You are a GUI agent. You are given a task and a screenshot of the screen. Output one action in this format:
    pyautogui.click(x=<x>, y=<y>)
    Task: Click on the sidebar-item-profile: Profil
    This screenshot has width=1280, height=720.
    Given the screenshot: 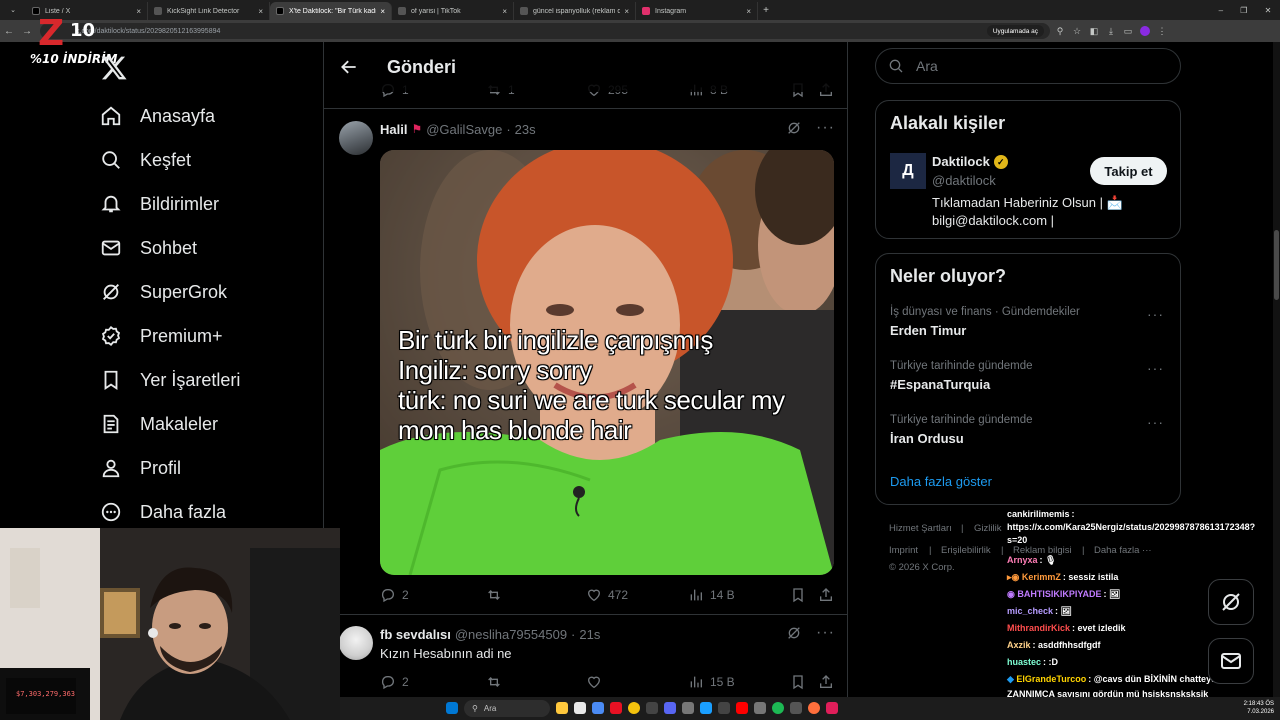 What is the action you would take?
    pyautogui.click(x=140, y=468)
    